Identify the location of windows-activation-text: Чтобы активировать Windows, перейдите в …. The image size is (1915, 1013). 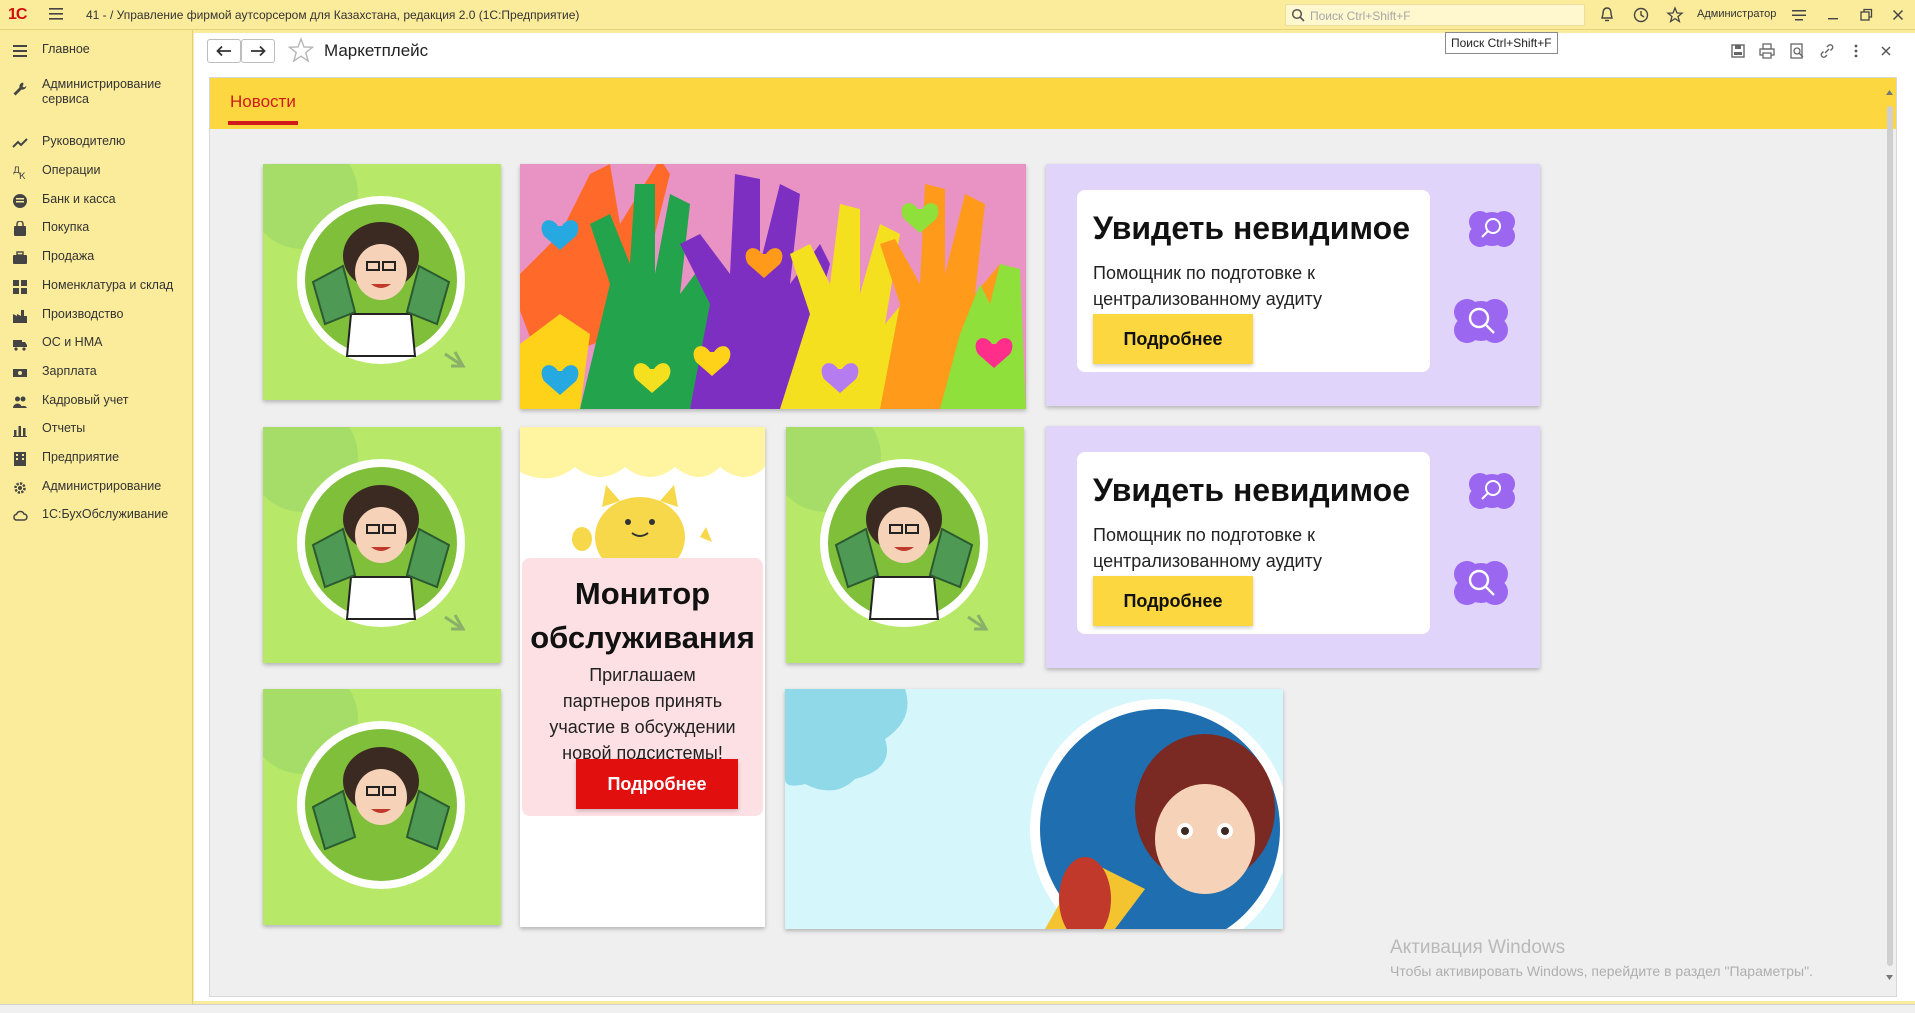
(1601, 971).